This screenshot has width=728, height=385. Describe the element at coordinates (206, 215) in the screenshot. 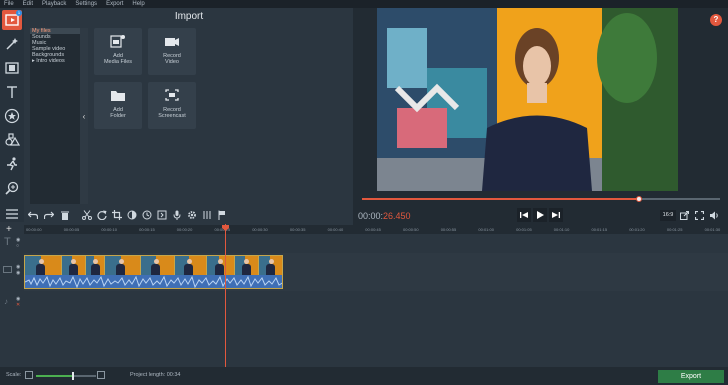

I see `equalizer-button` at that location.